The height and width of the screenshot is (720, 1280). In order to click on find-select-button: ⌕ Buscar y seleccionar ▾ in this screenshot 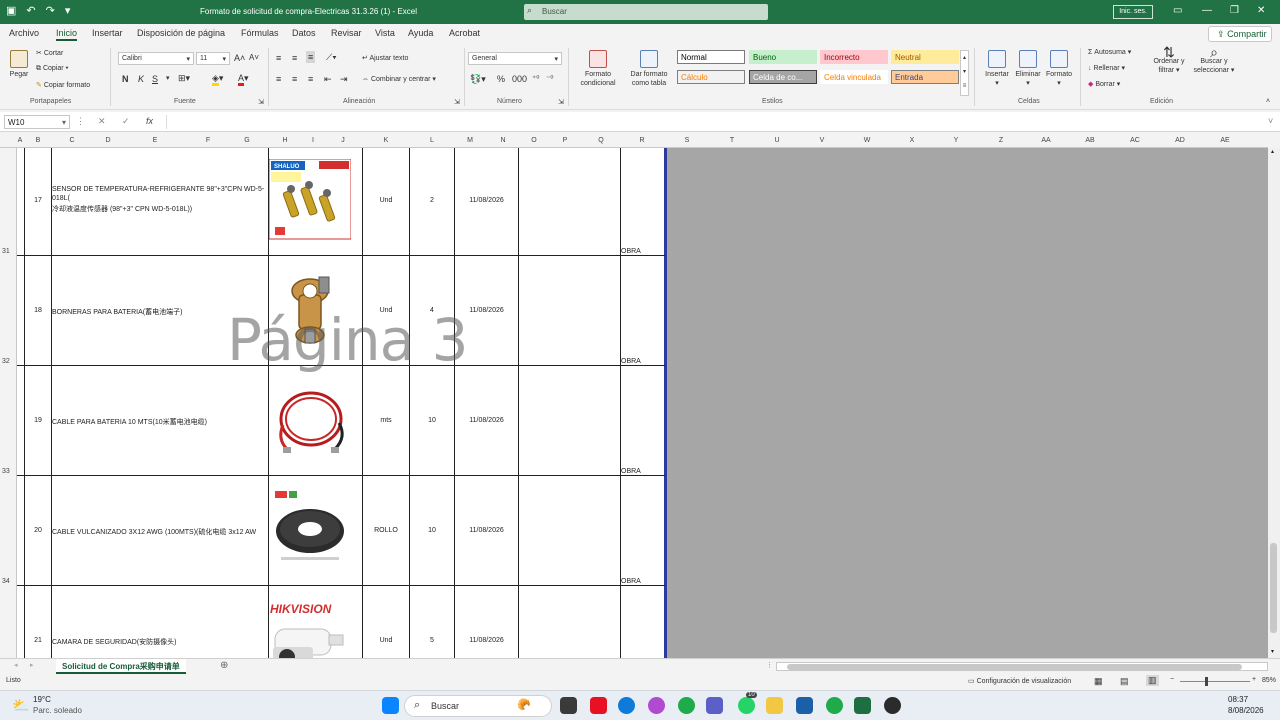, I will do `click(1214, 60)`.